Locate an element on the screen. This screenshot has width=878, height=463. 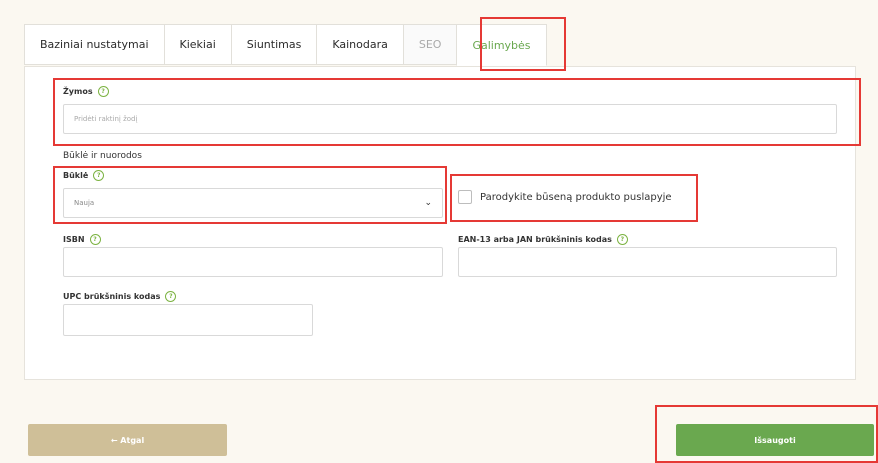
tags-label-text: Žymos is located at coordinates (78, 91).